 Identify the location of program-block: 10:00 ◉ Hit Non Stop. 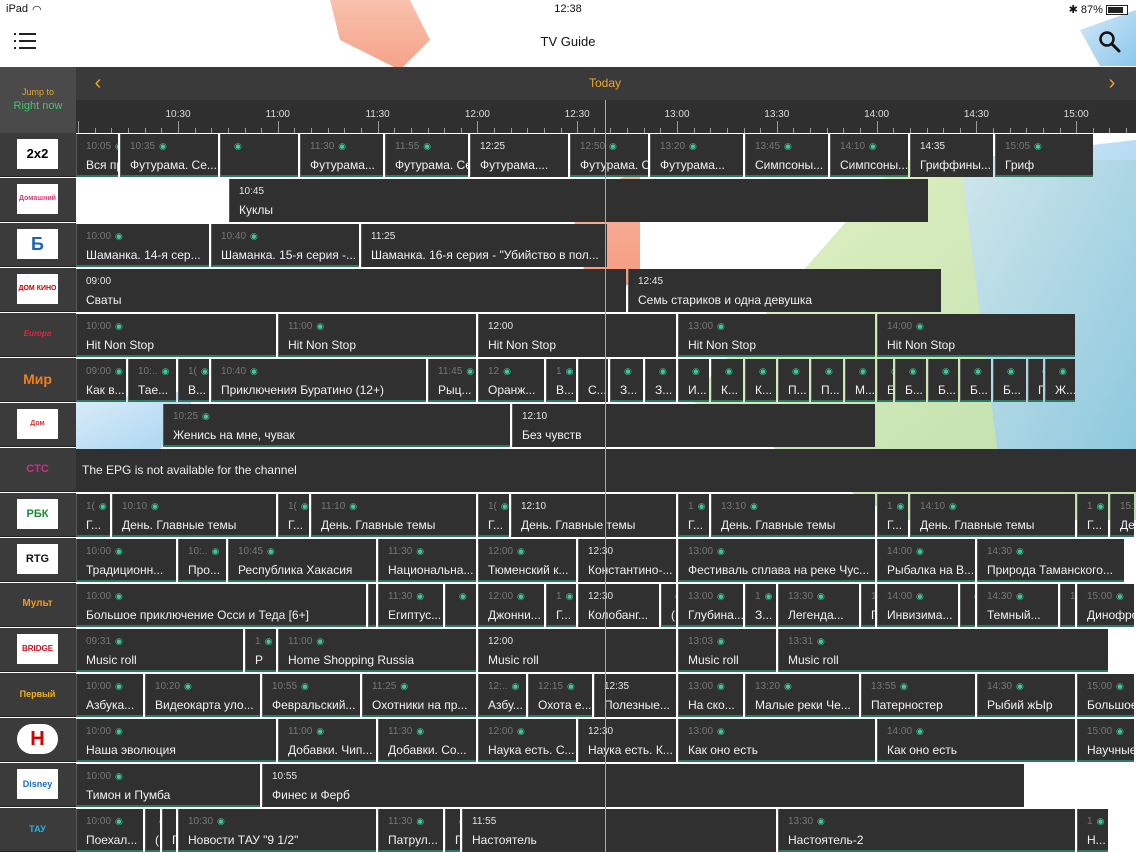
(176, 335).